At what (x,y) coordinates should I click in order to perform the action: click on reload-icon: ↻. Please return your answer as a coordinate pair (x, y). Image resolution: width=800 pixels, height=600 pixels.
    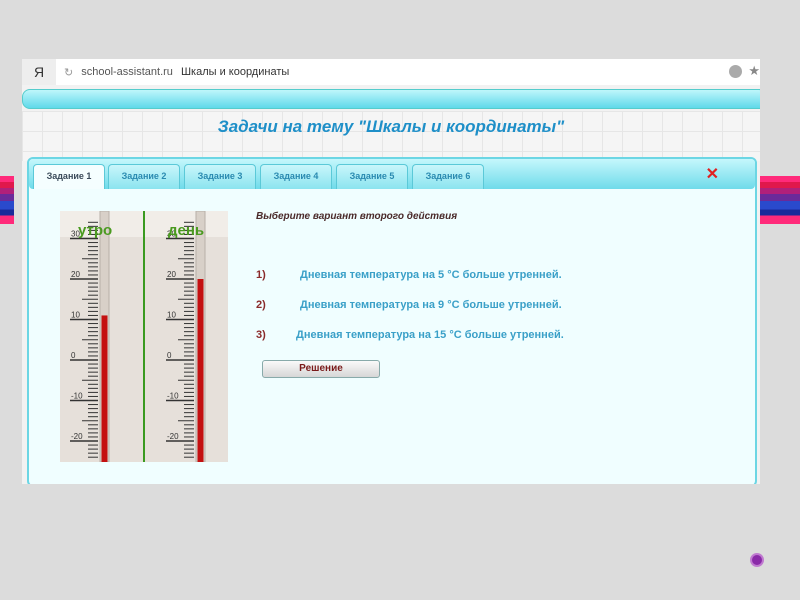
    Looking at the image, I should click on (68, 72).